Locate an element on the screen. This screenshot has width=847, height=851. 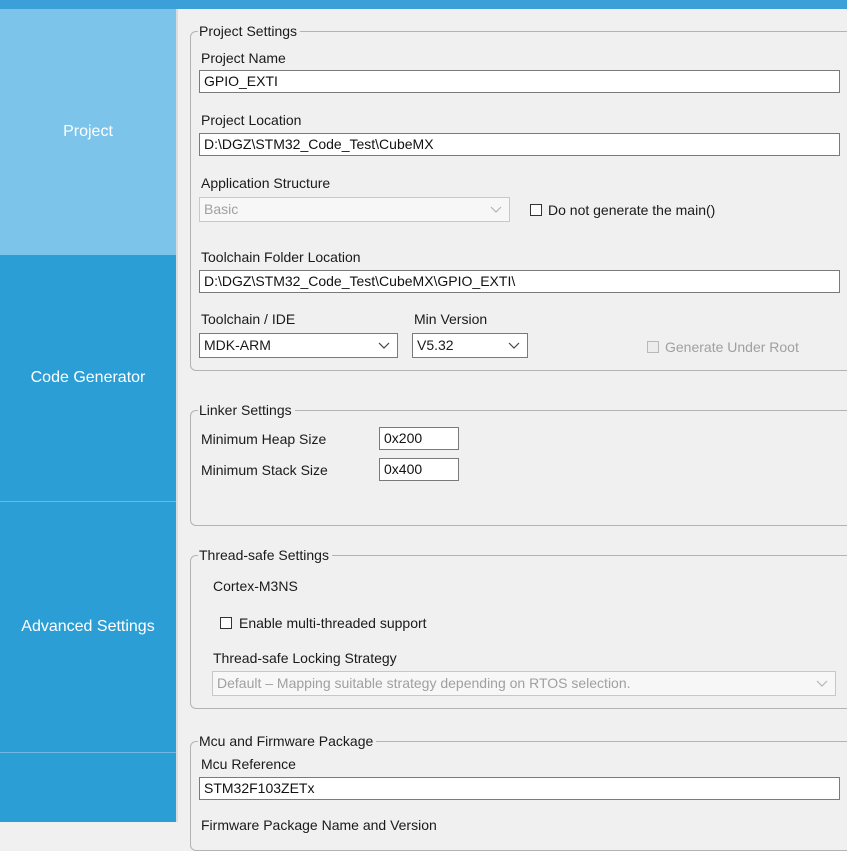
min-version-select: V5.32 is located at coordinates (470, 345).